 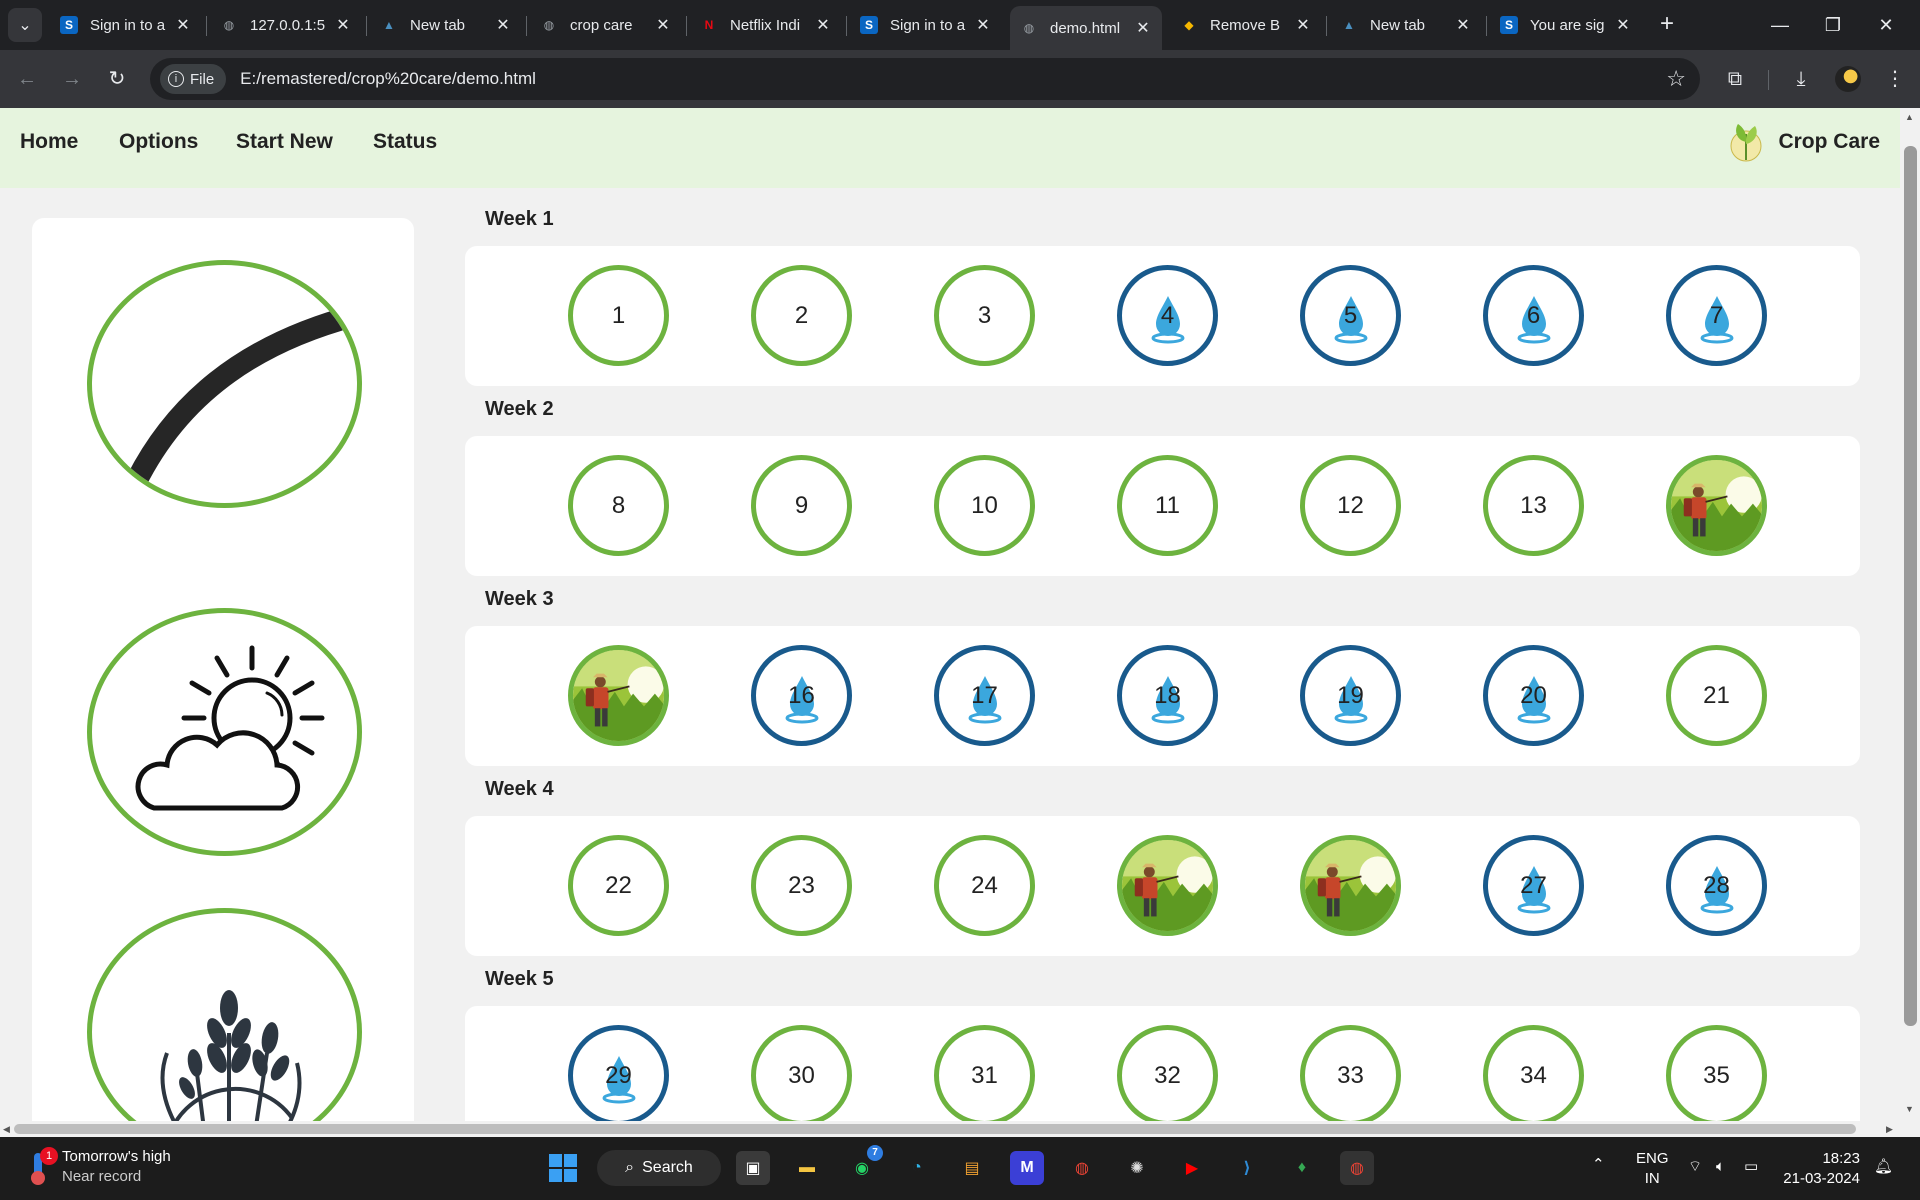 What do you see at coordinates (984, 1073) in the screenshot?
I see `day-circle: 31` at bounding box center [984, 1073].